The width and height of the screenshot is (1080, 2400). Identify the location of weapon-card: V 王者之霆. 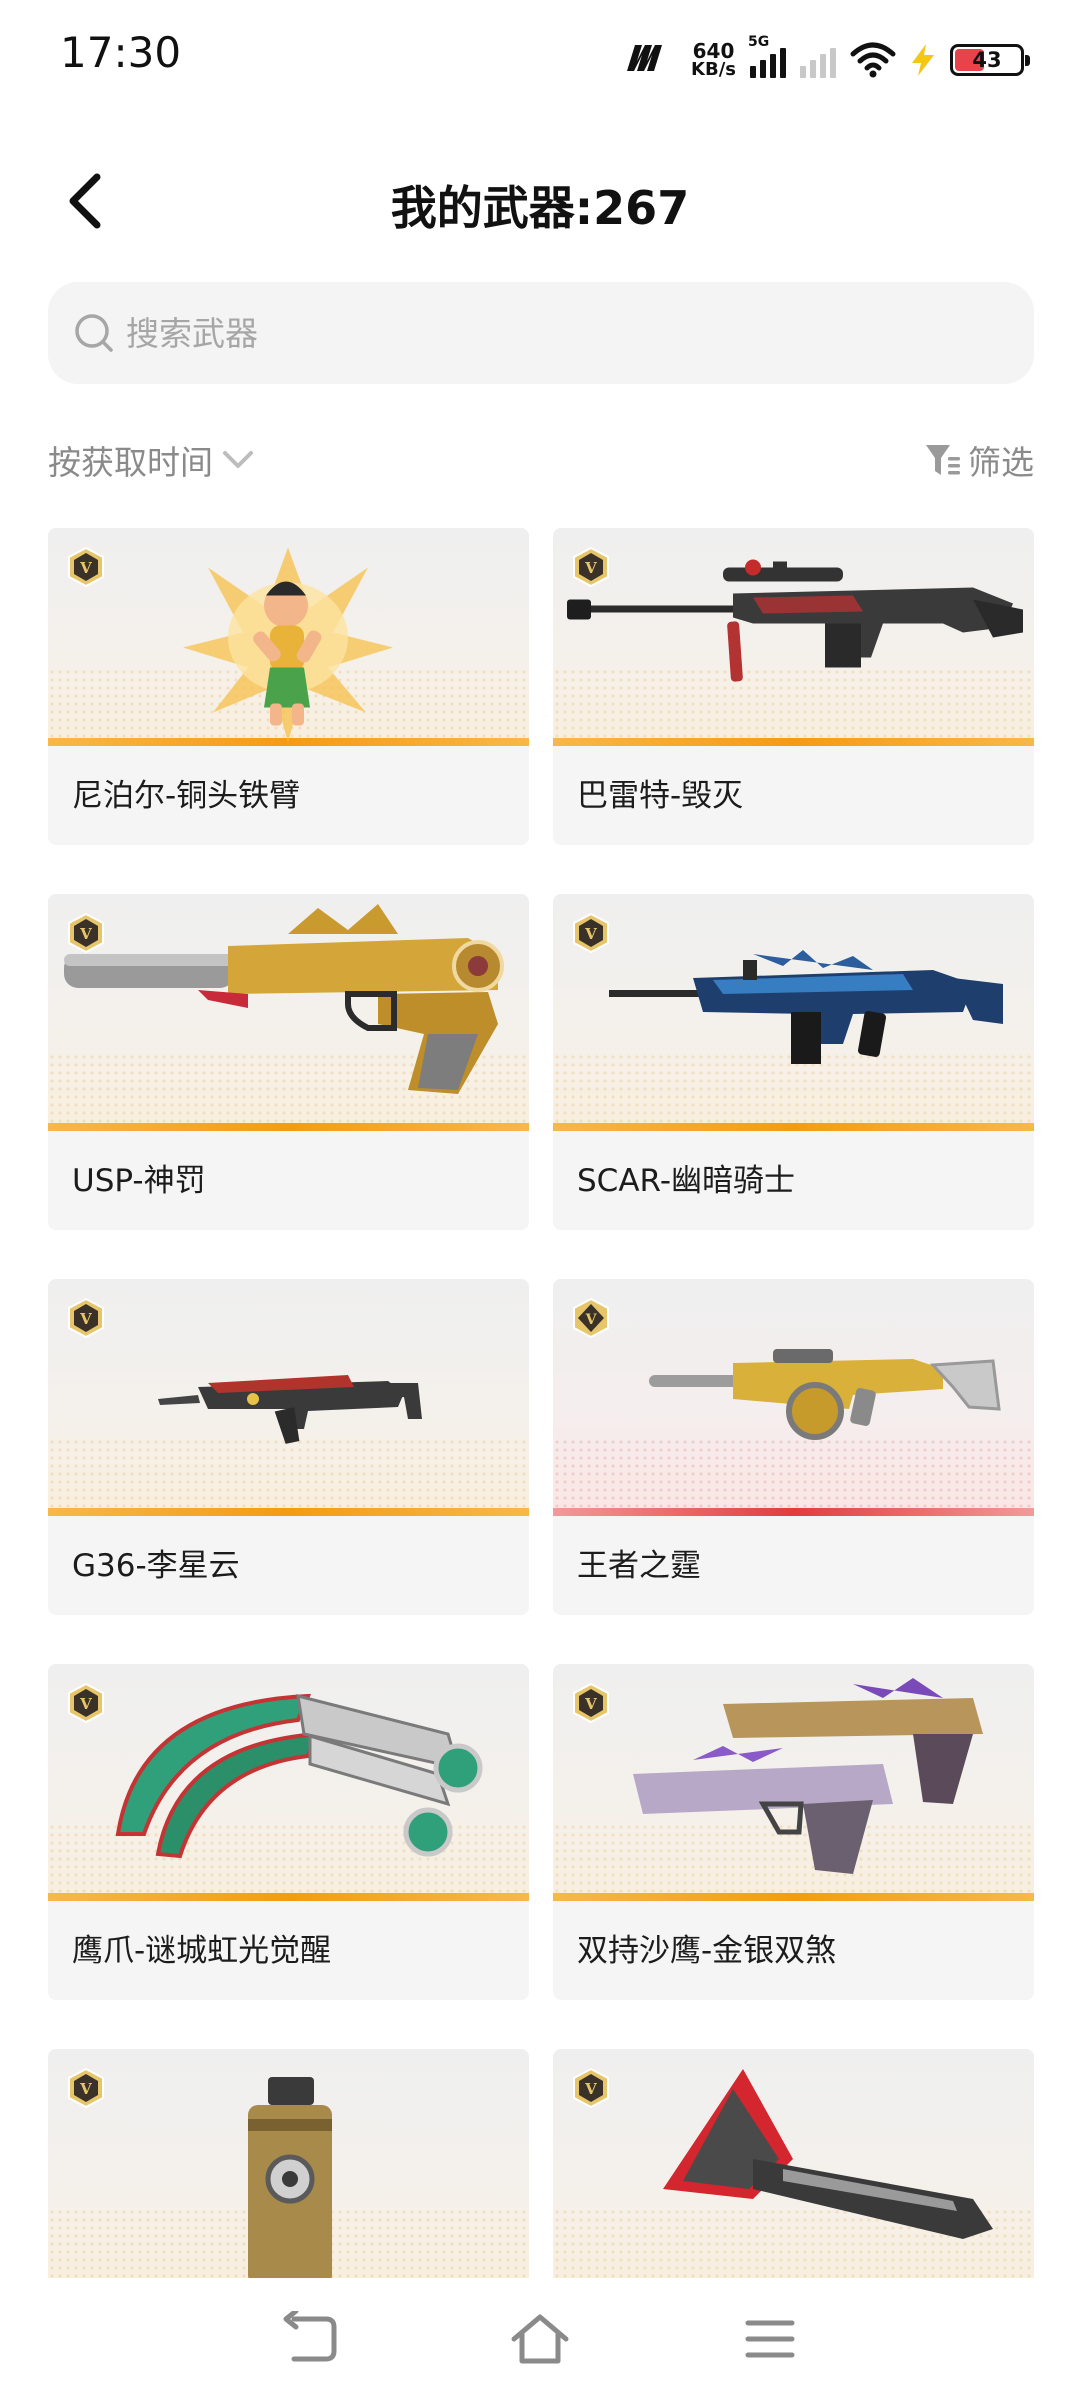
(793, 1447).